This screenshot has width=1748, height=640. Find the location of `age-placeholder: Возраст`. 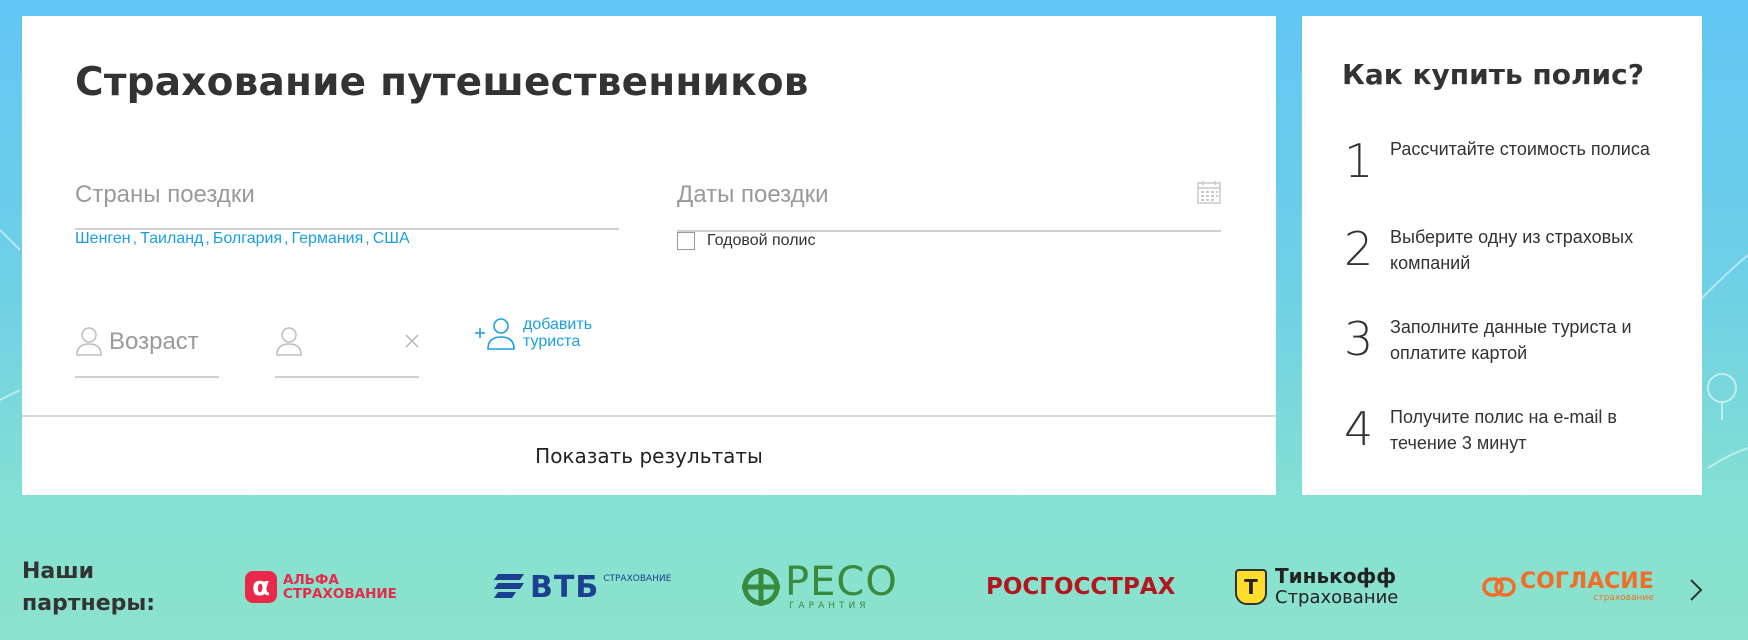

age-placeholder: Возраст is located at coordinates (154, 341).